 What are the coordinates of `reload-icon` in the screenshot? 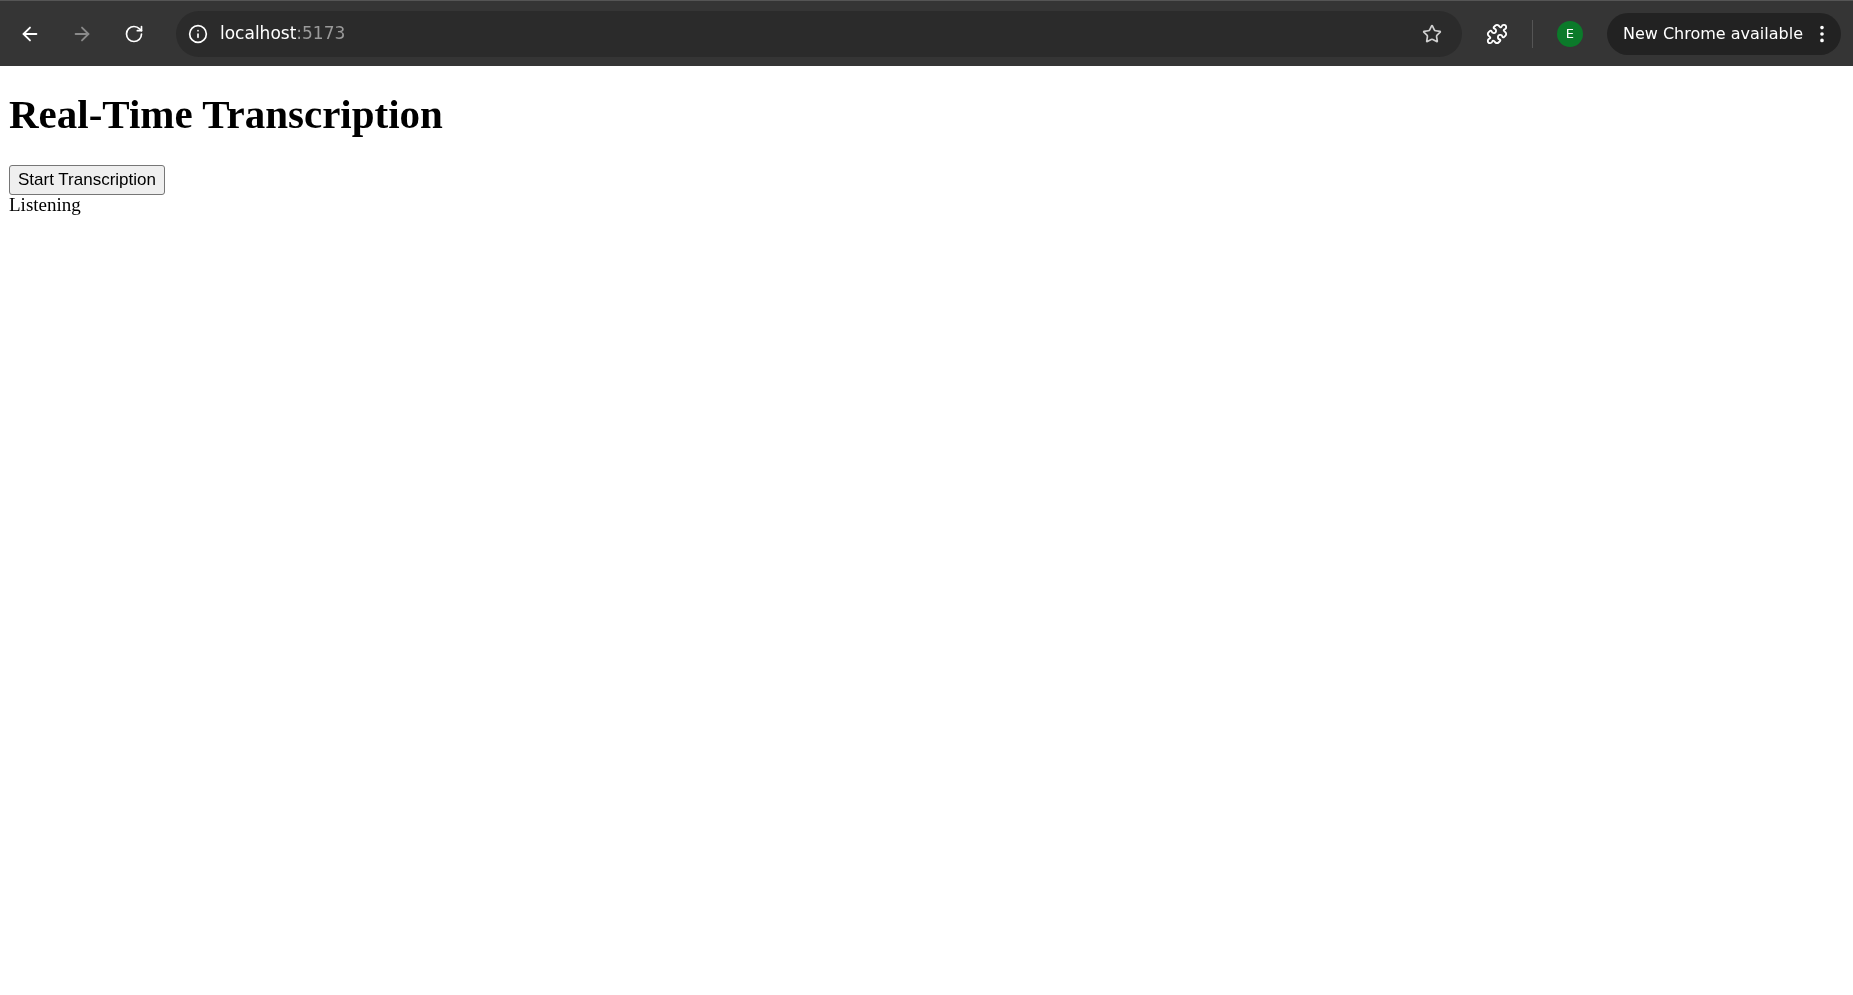 It's located at (134, 33).